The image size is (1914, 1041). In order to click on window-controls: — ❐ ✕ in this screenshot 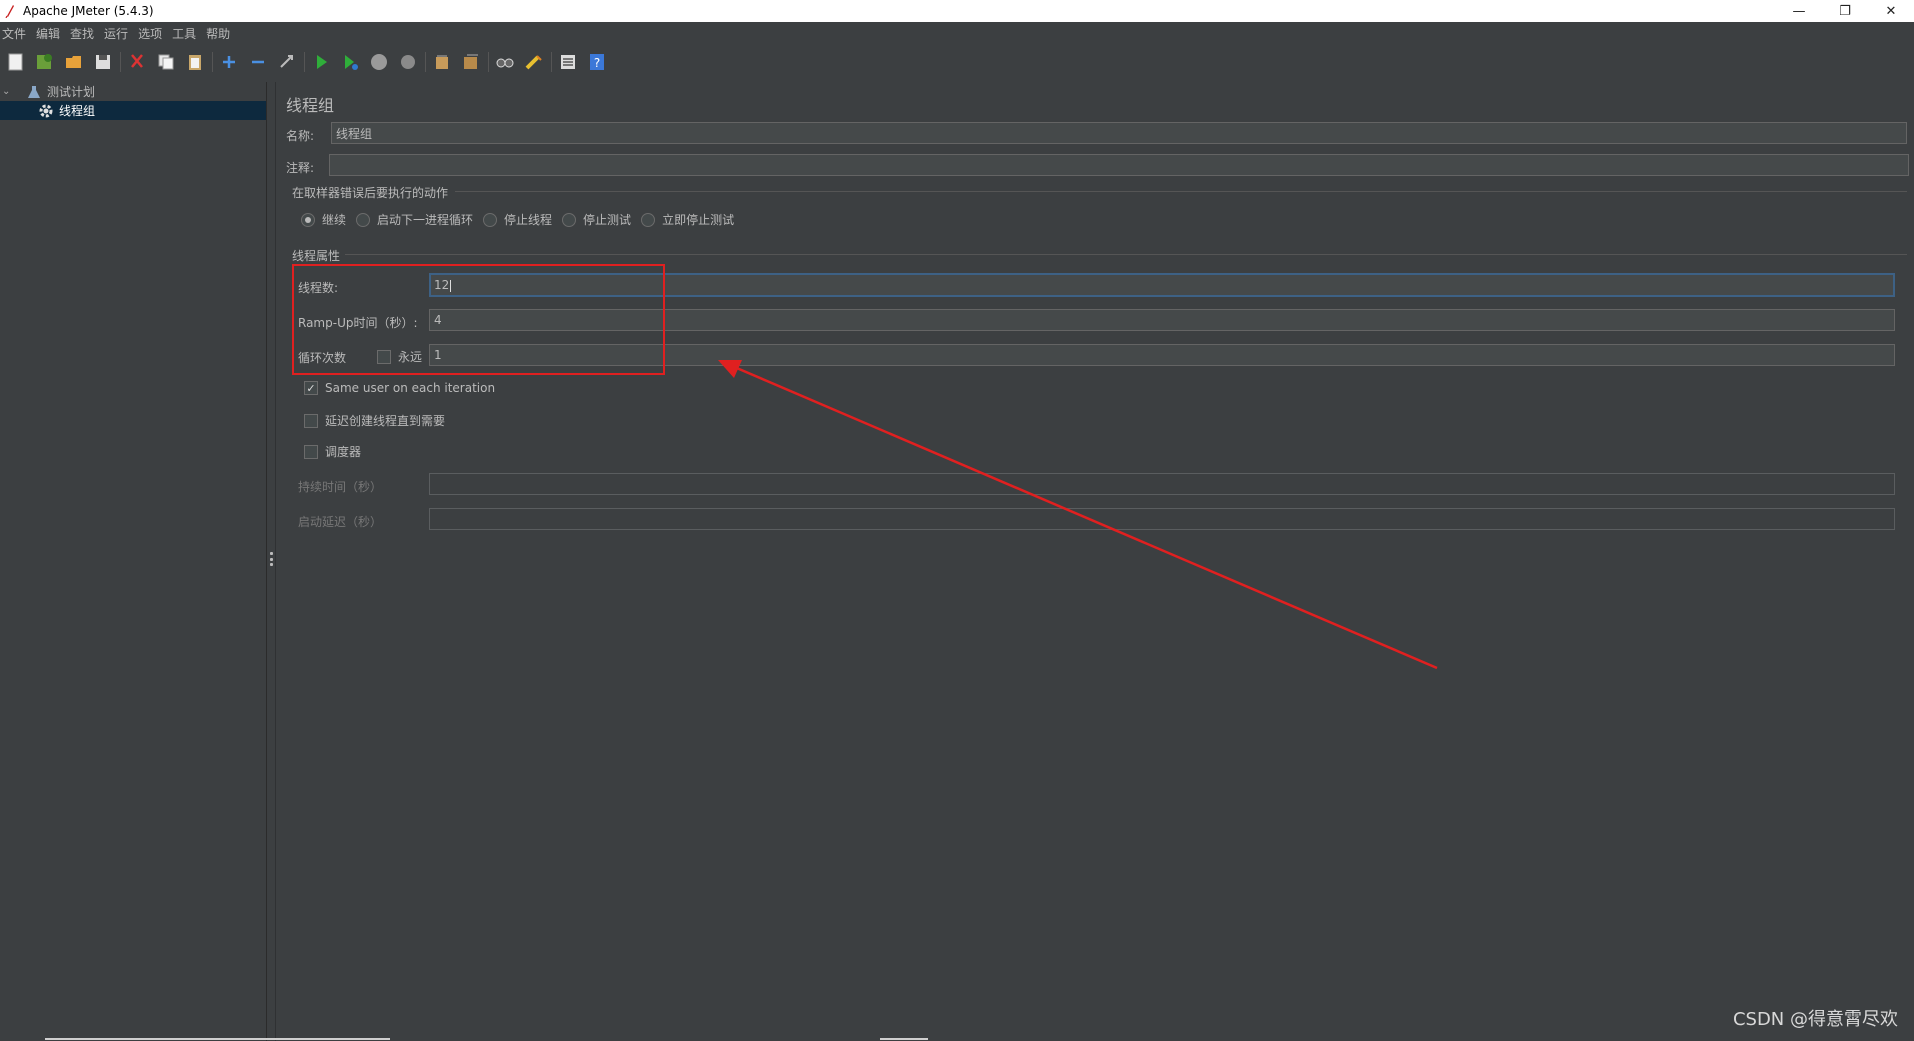, I will do `click(1845, 11)`.